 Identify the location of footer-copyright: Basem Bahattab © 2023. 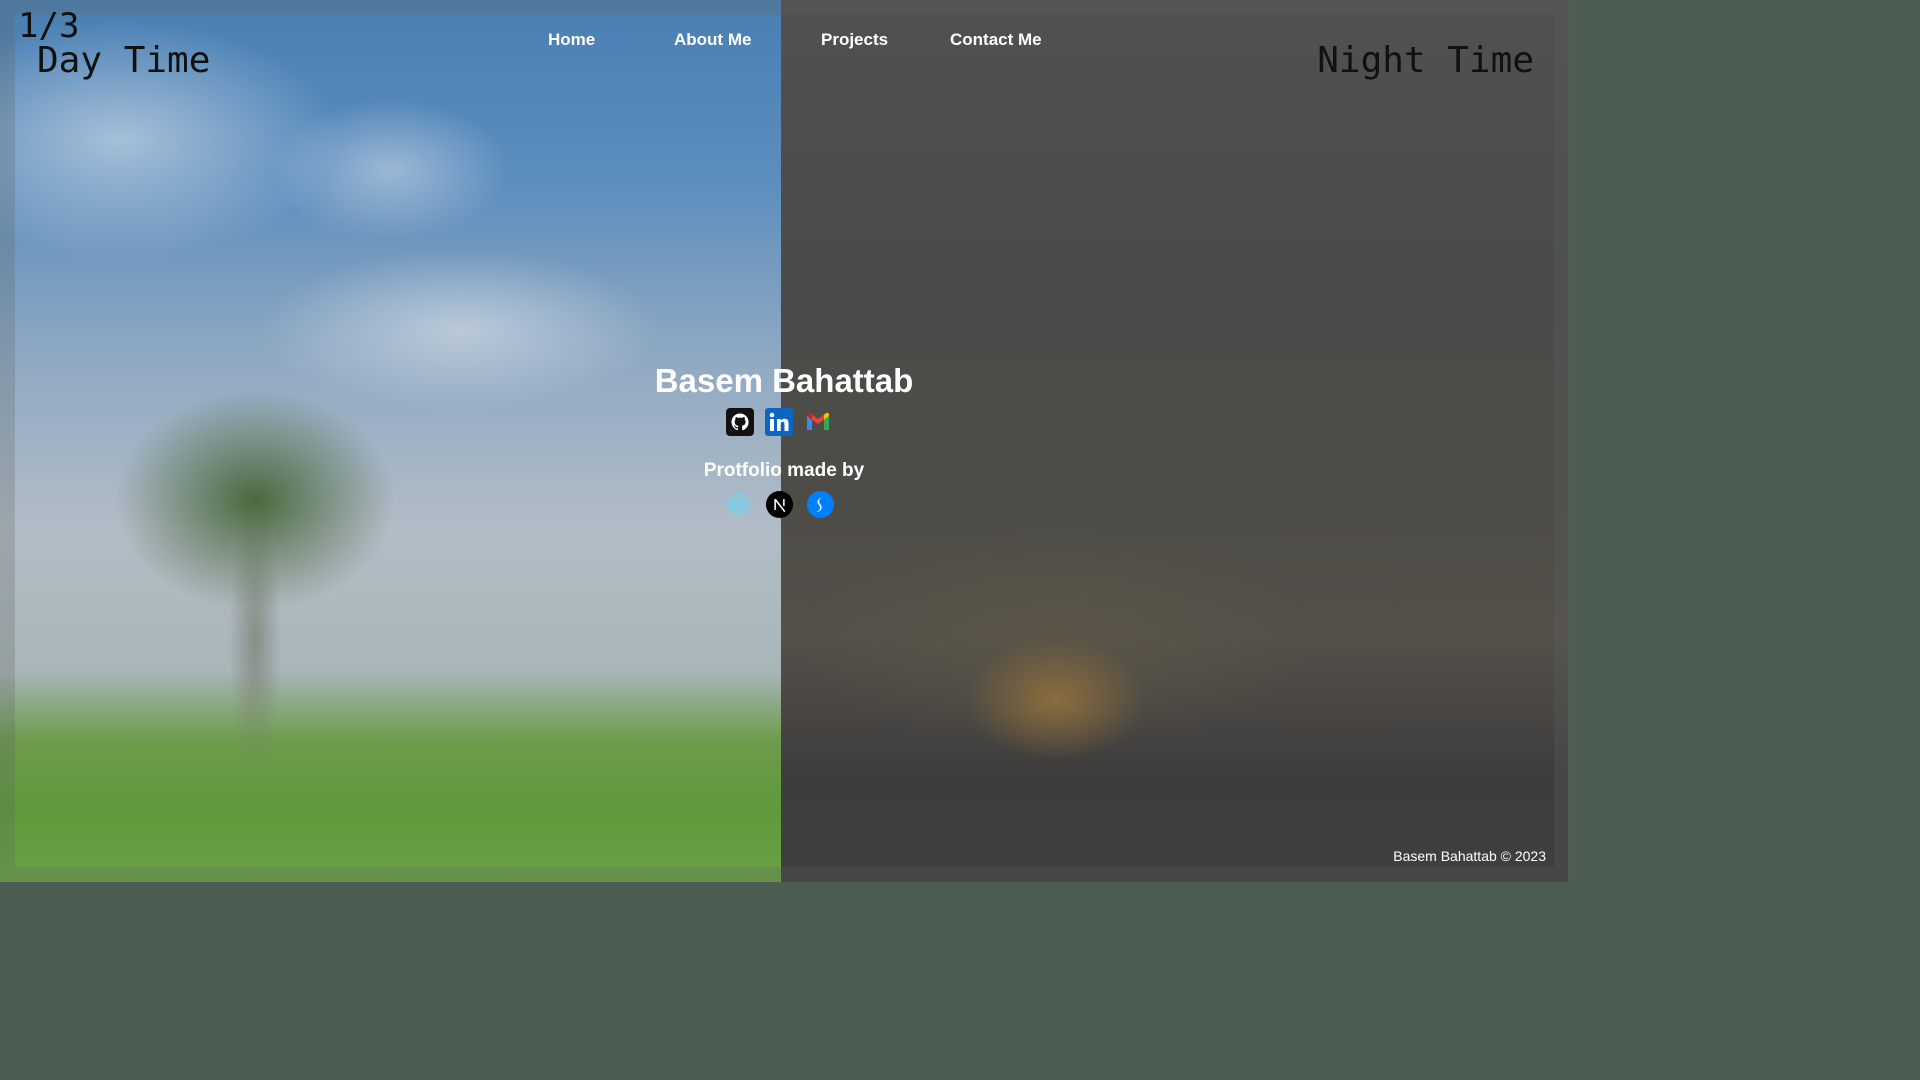
(1469, 856).